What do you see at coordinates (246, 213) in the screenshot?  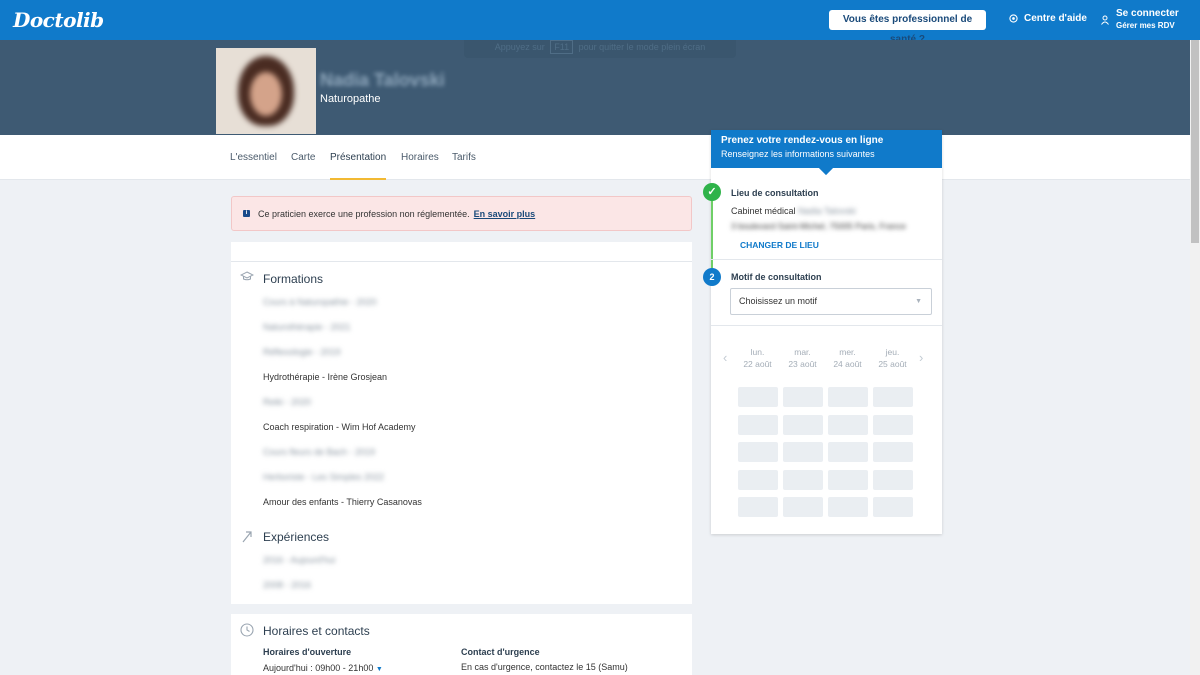 I see `info-icon: i` at bounding box center [246, 213].